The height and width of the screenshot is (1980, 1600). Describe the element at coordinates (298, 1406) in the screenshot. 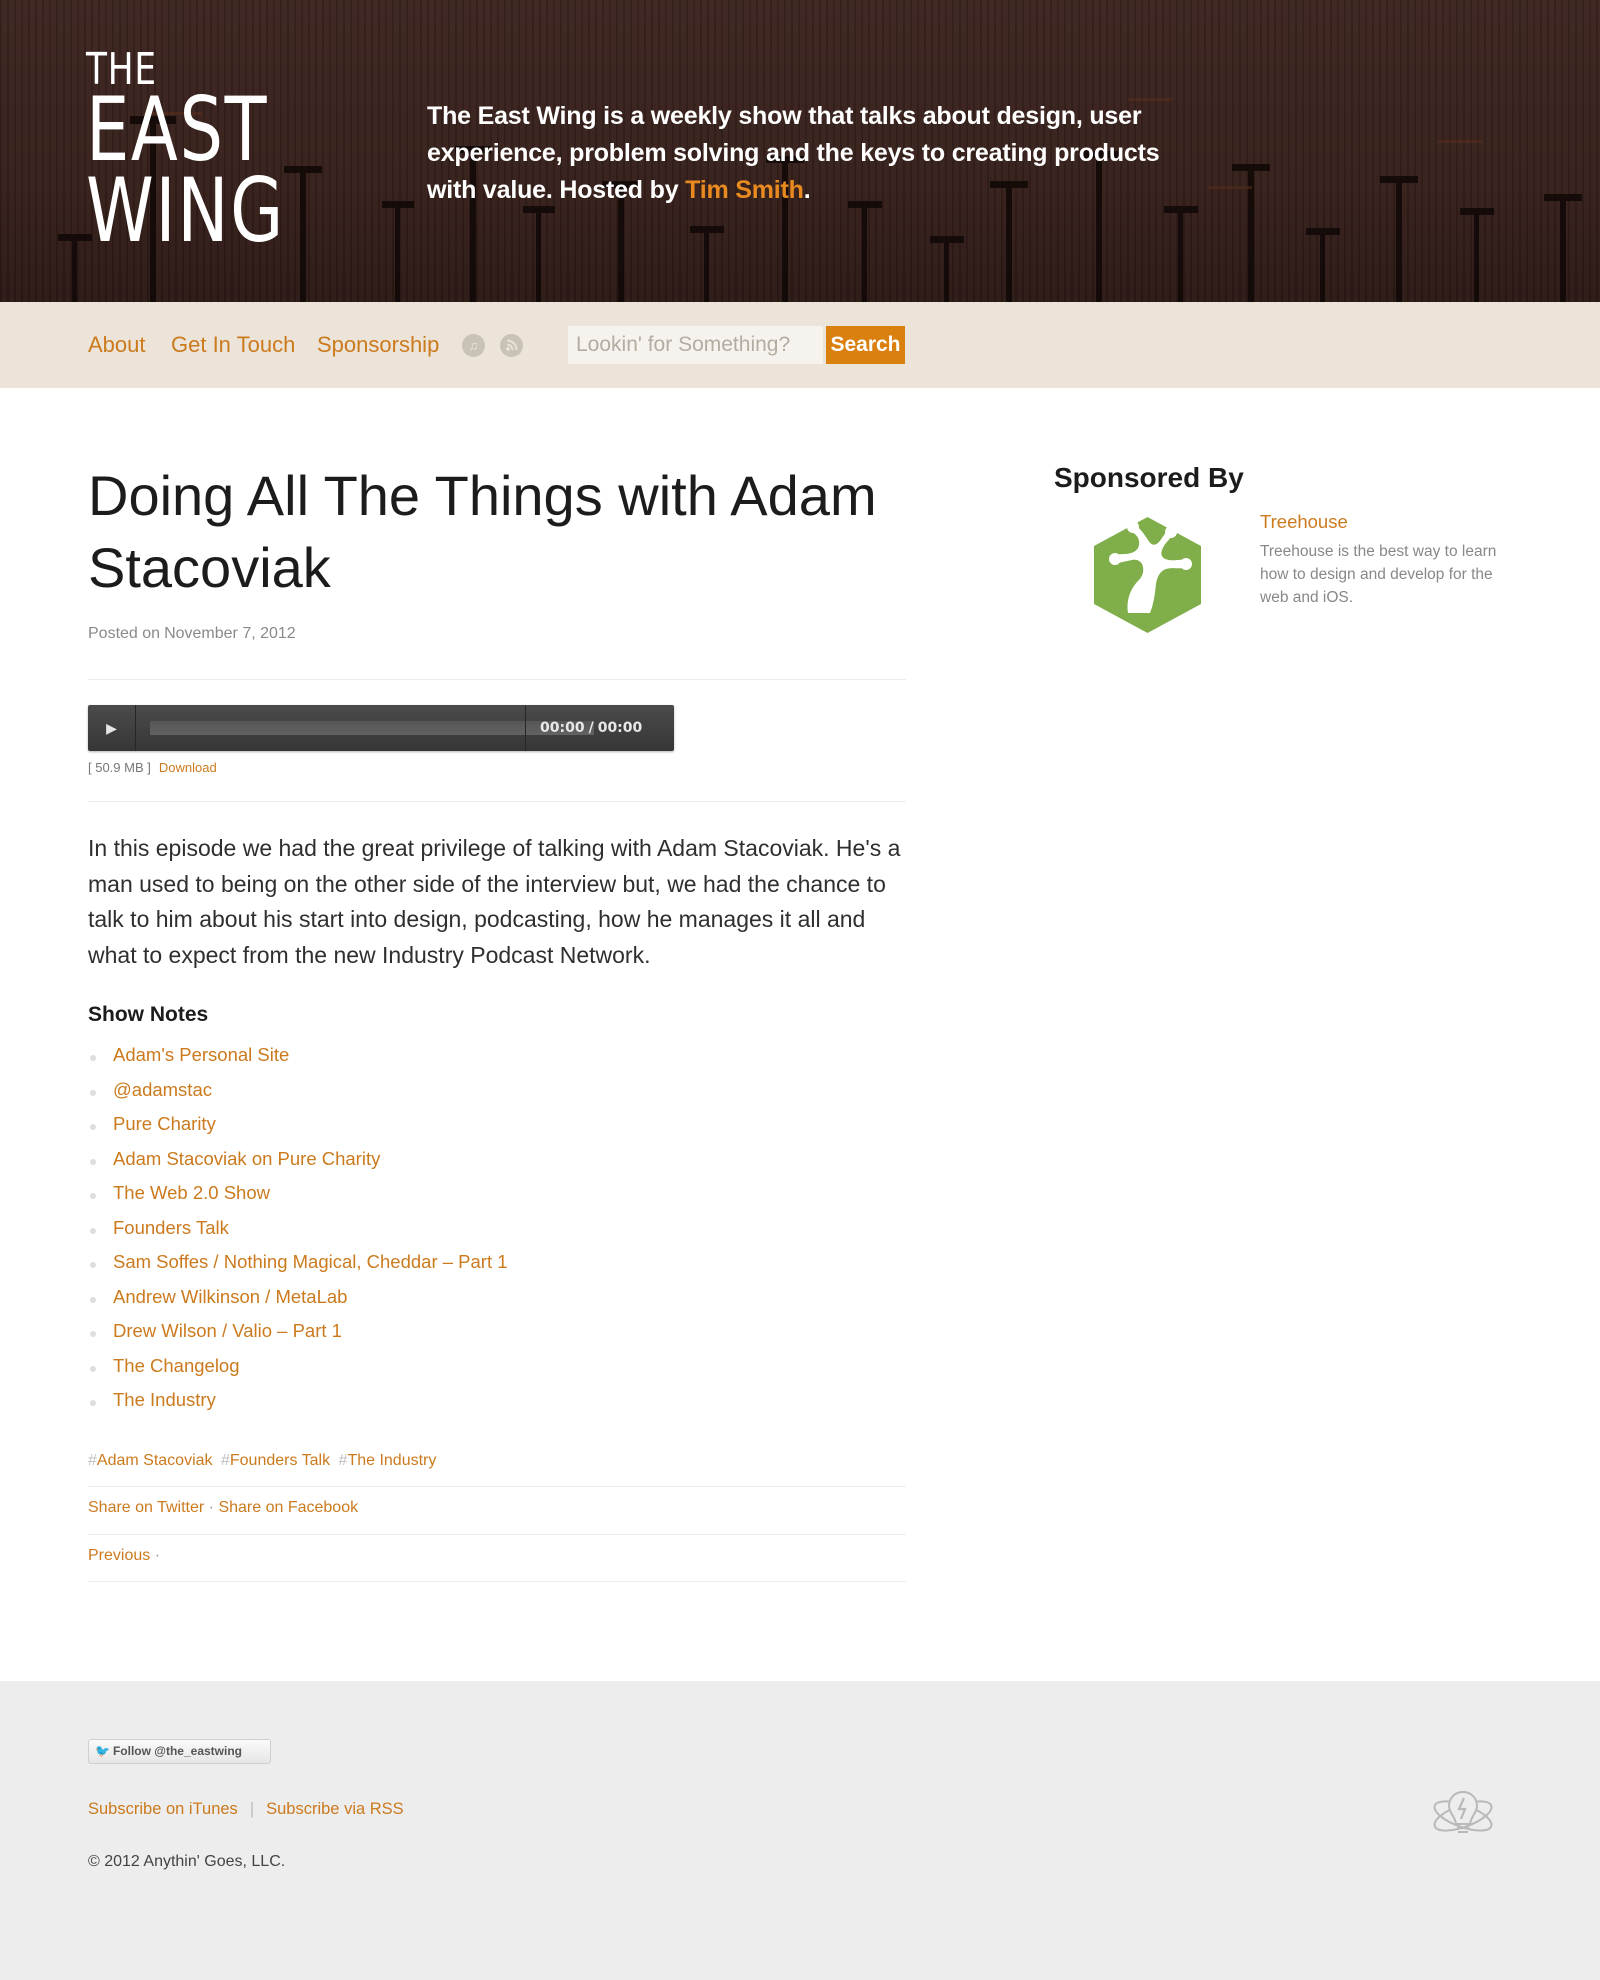

I see `list-item: The Industry` at that location.